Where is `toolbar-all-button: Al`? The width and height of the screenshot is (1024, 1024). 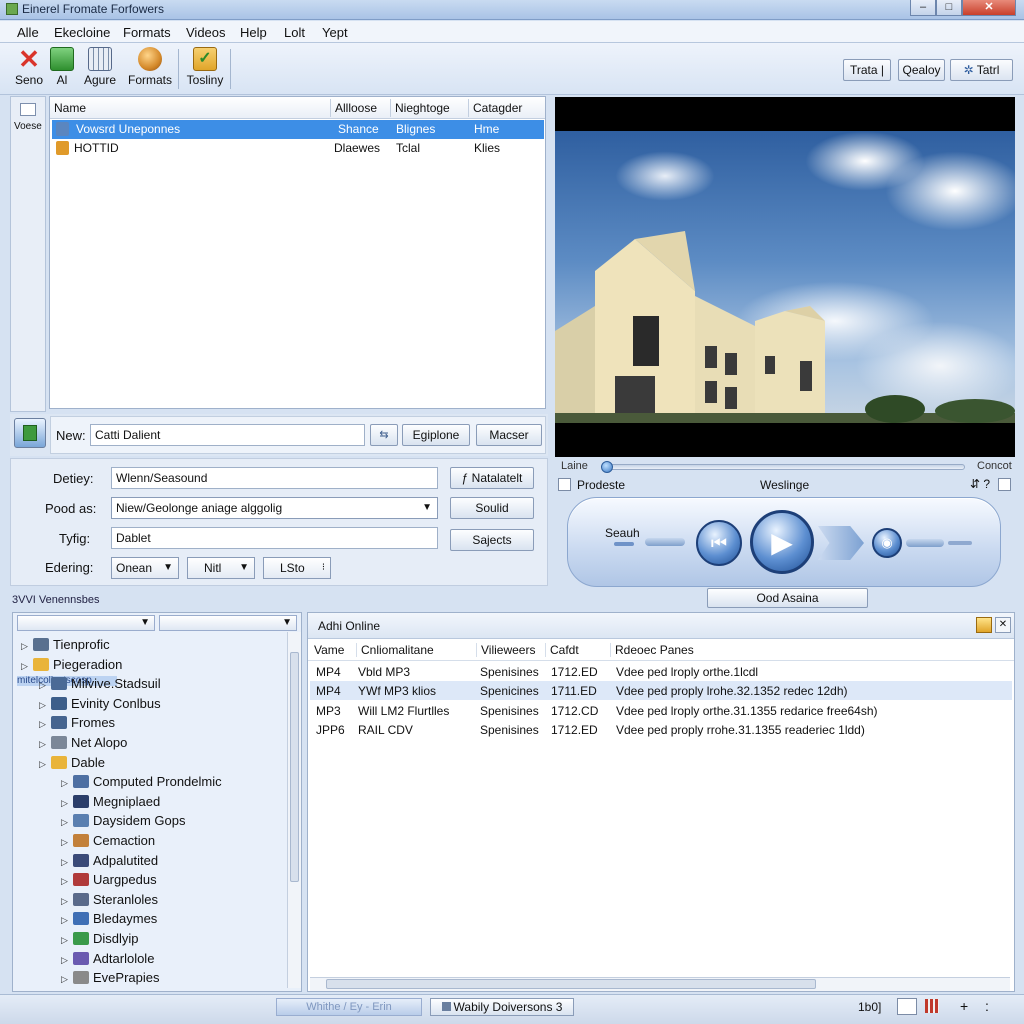 toolbar-all-button: Al is located at coordinates (62, 70).